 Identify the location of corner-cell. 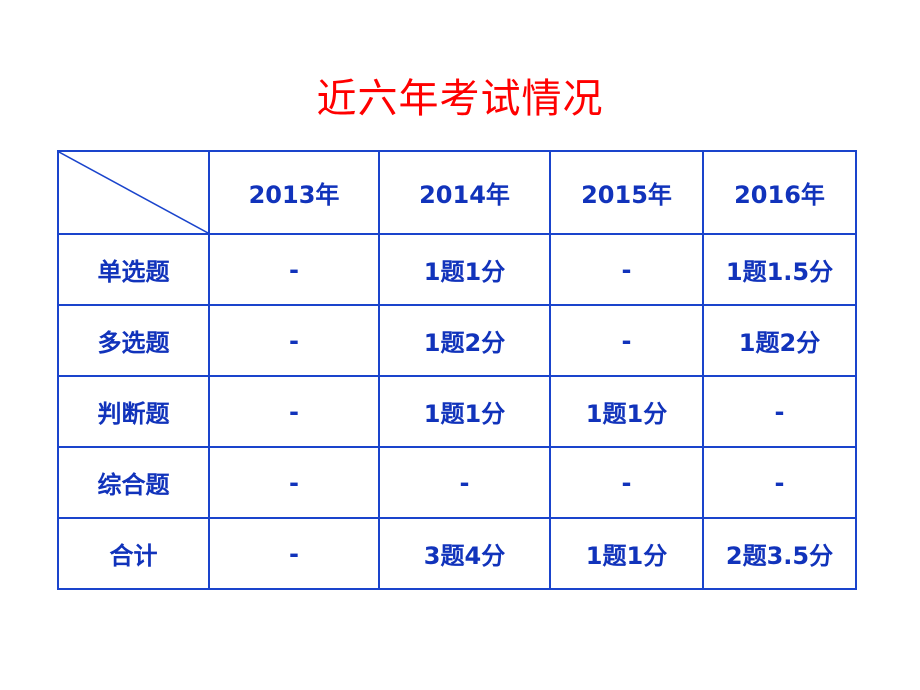
(133, 192).